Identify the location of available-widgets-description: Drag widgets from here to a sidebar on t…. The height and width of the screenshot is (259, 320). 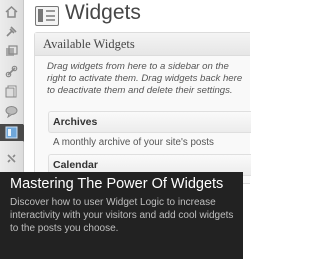
(145, 78).